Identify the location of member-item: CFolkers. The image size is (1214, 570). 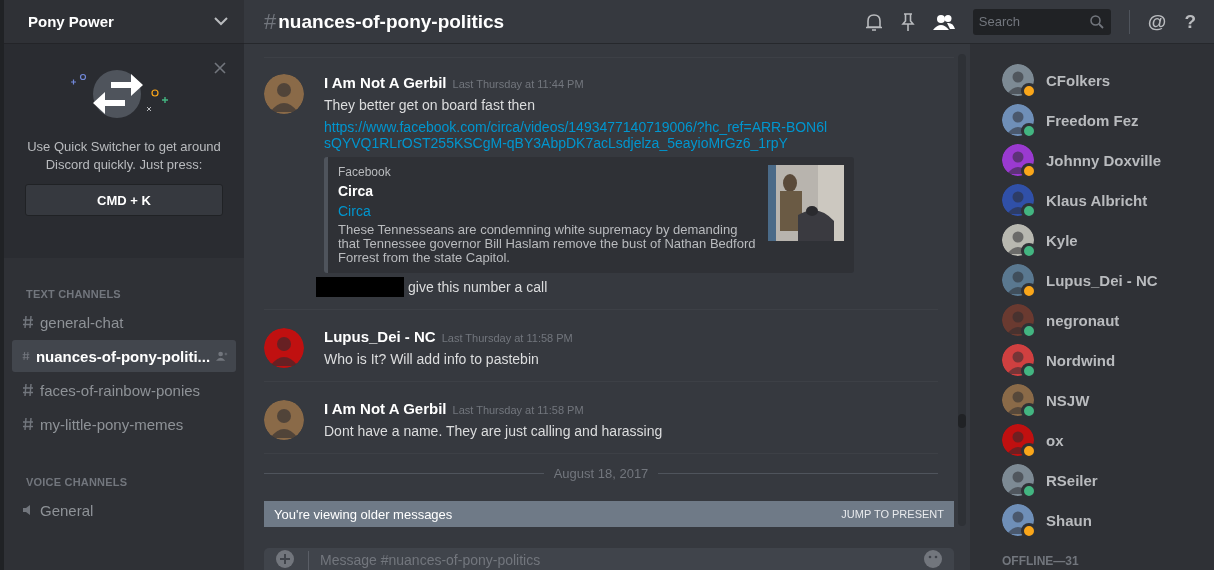
(1108, 80).